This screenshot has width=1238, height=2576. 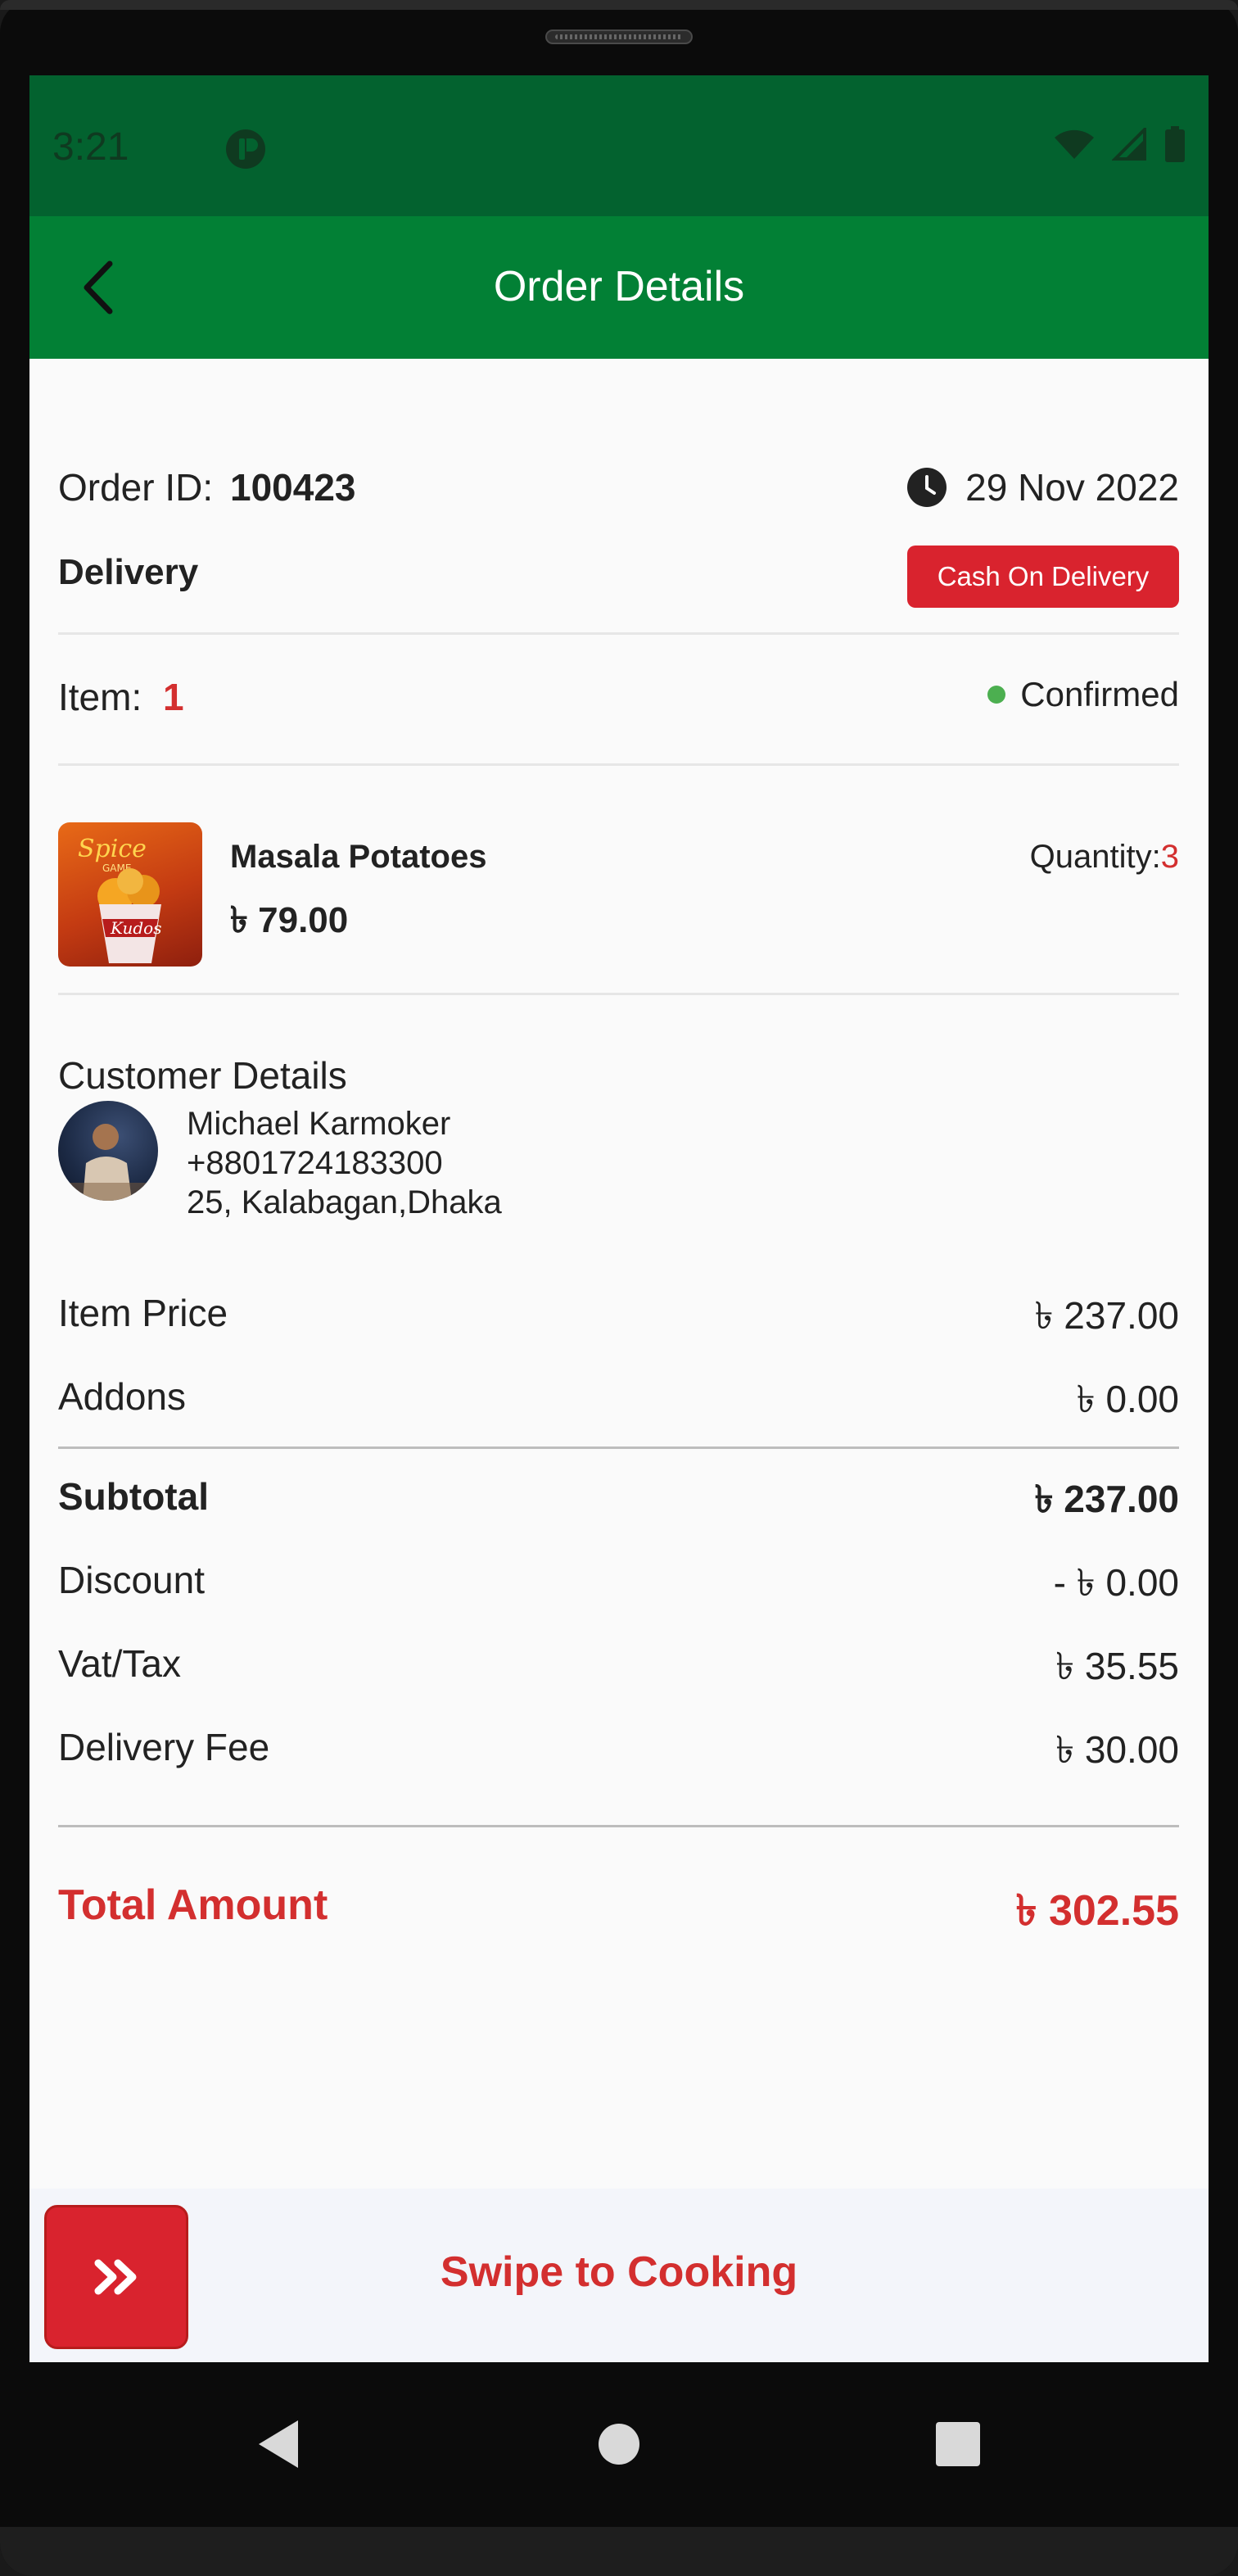 I want to click on clock-icon, so click(x=927, y=487).